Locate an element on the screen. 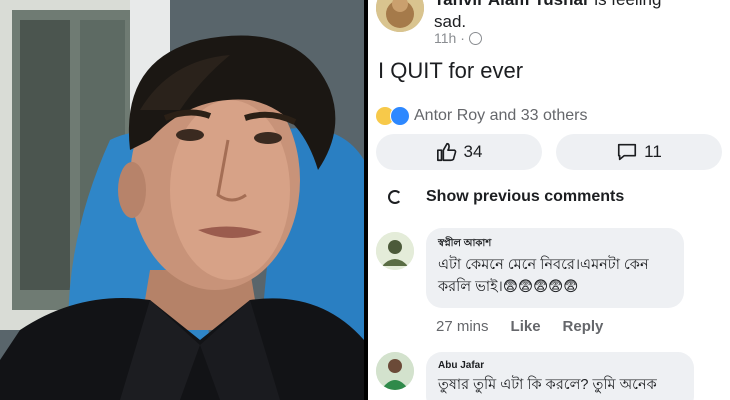  poster-name: Tanvir Alam Tushar is located at coordinates (512, 4).